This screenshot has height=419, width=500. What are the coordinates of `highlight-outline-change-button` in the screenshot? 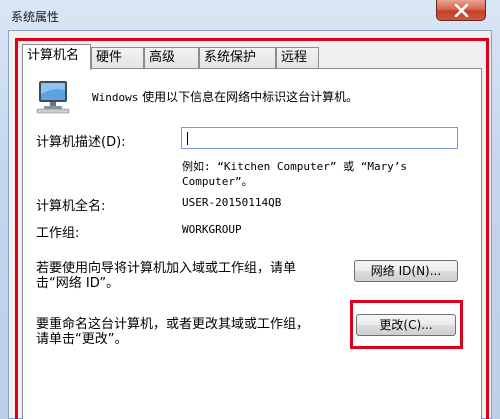 It's located at (406, 324).